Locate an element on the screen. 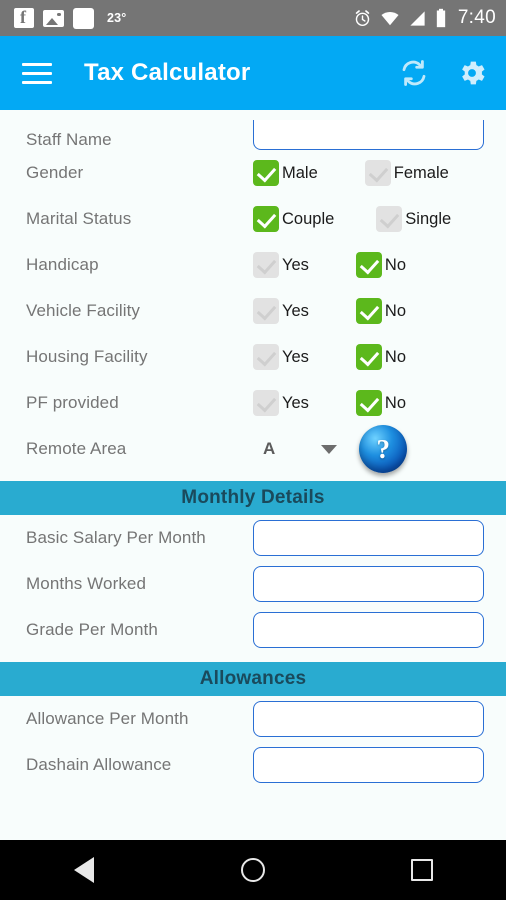  basic-salary-input is located at coordinates (368, 538).